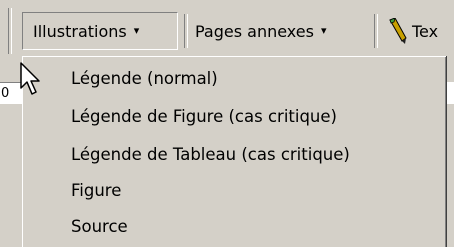  I want to click on texte-label: Tex, so click(425, 31).